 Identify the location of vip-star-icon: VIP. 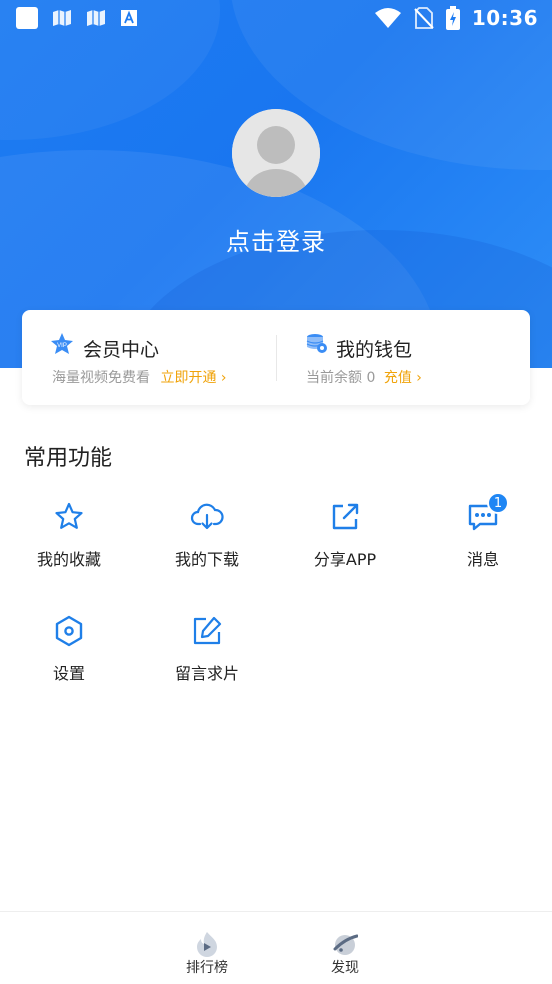
(62, 343).